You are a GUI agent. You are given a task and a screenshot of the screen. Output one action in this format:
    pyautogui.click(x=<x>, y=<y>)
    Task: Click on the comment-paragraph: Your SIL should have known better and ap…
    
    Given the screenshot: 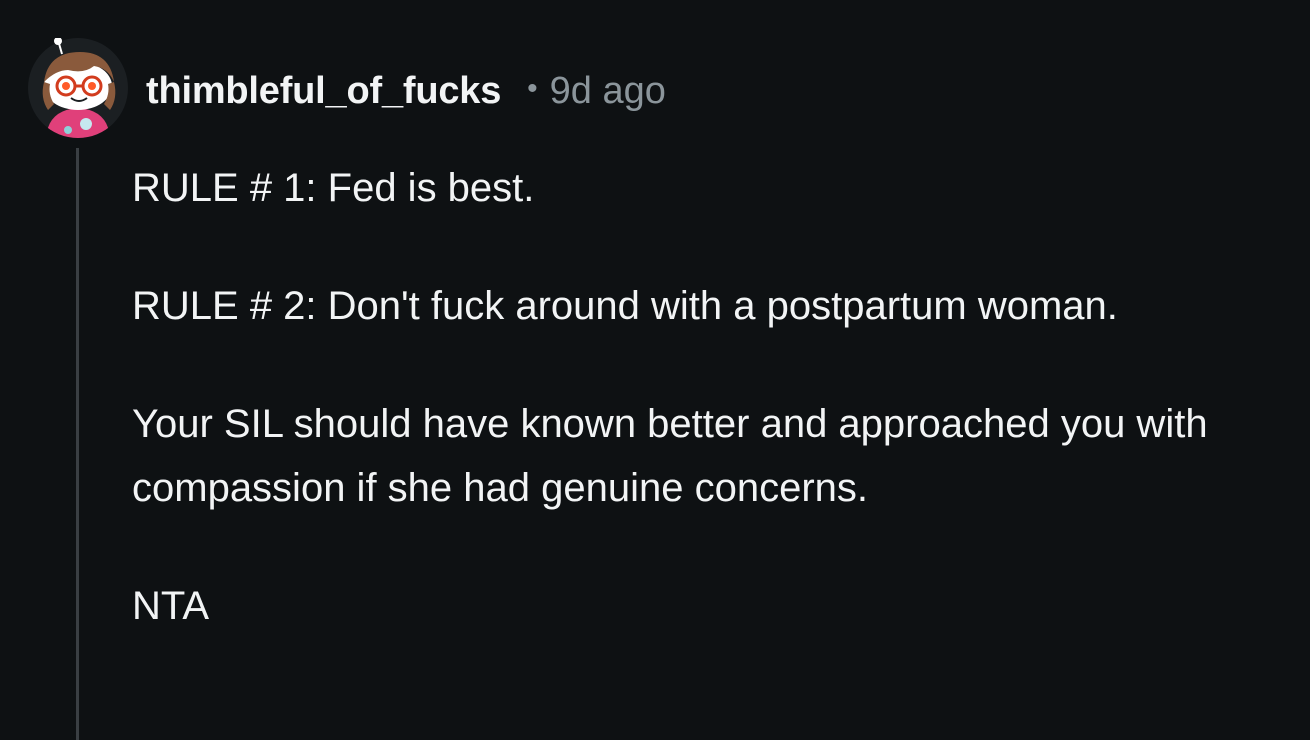 What is the action you would take?
    pyautogui.click(x=670, y=456)
    